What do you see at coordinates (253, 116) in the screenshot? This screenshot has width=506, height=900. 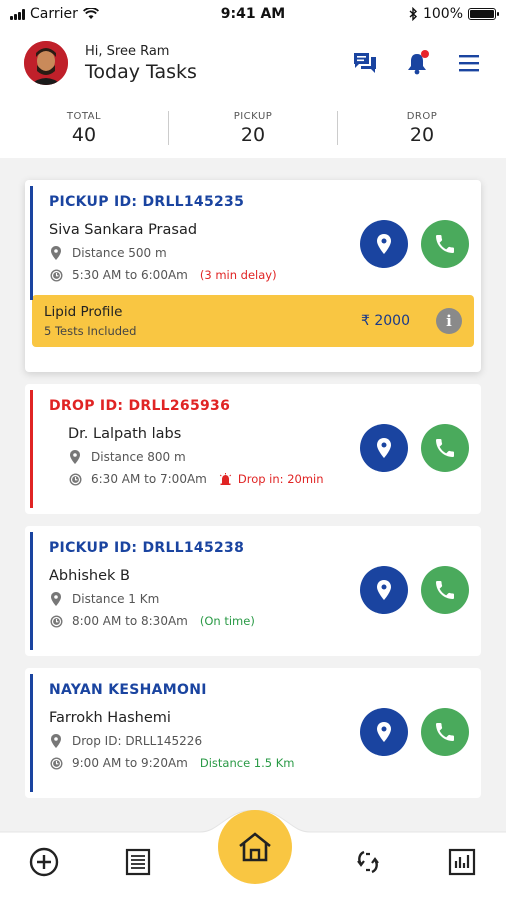 I see `stat-label: PICKUP` at bounding box center [253, 116].